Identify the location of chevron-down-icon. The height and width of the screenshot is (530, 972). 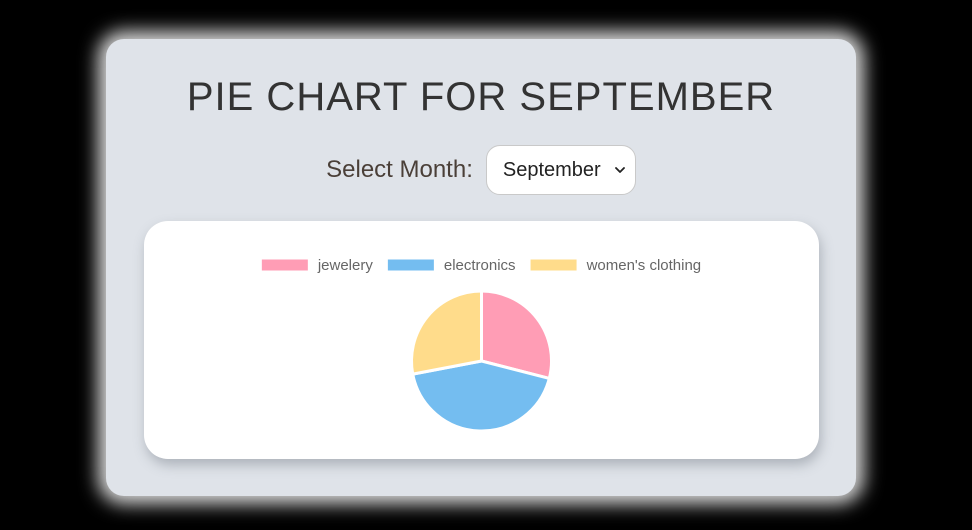
(619, 170).